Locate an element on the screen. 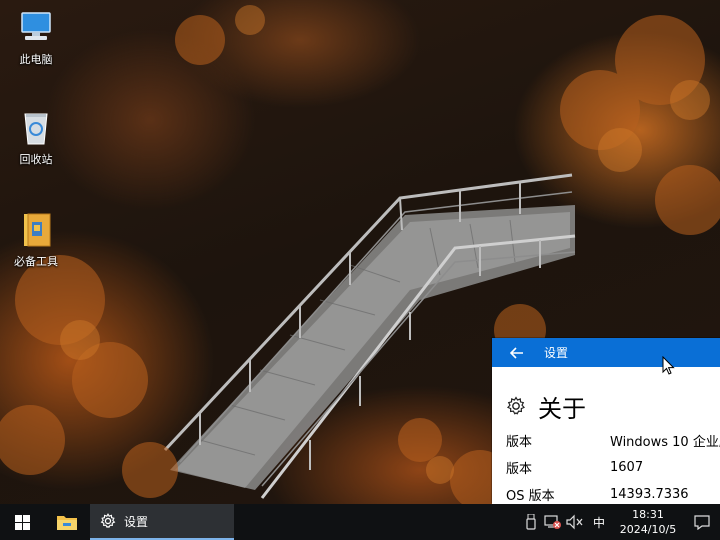 Image resolution: width=720 pixels, height=540 pixels. clock-time: 18:31 is located at coordinates (648, 514).